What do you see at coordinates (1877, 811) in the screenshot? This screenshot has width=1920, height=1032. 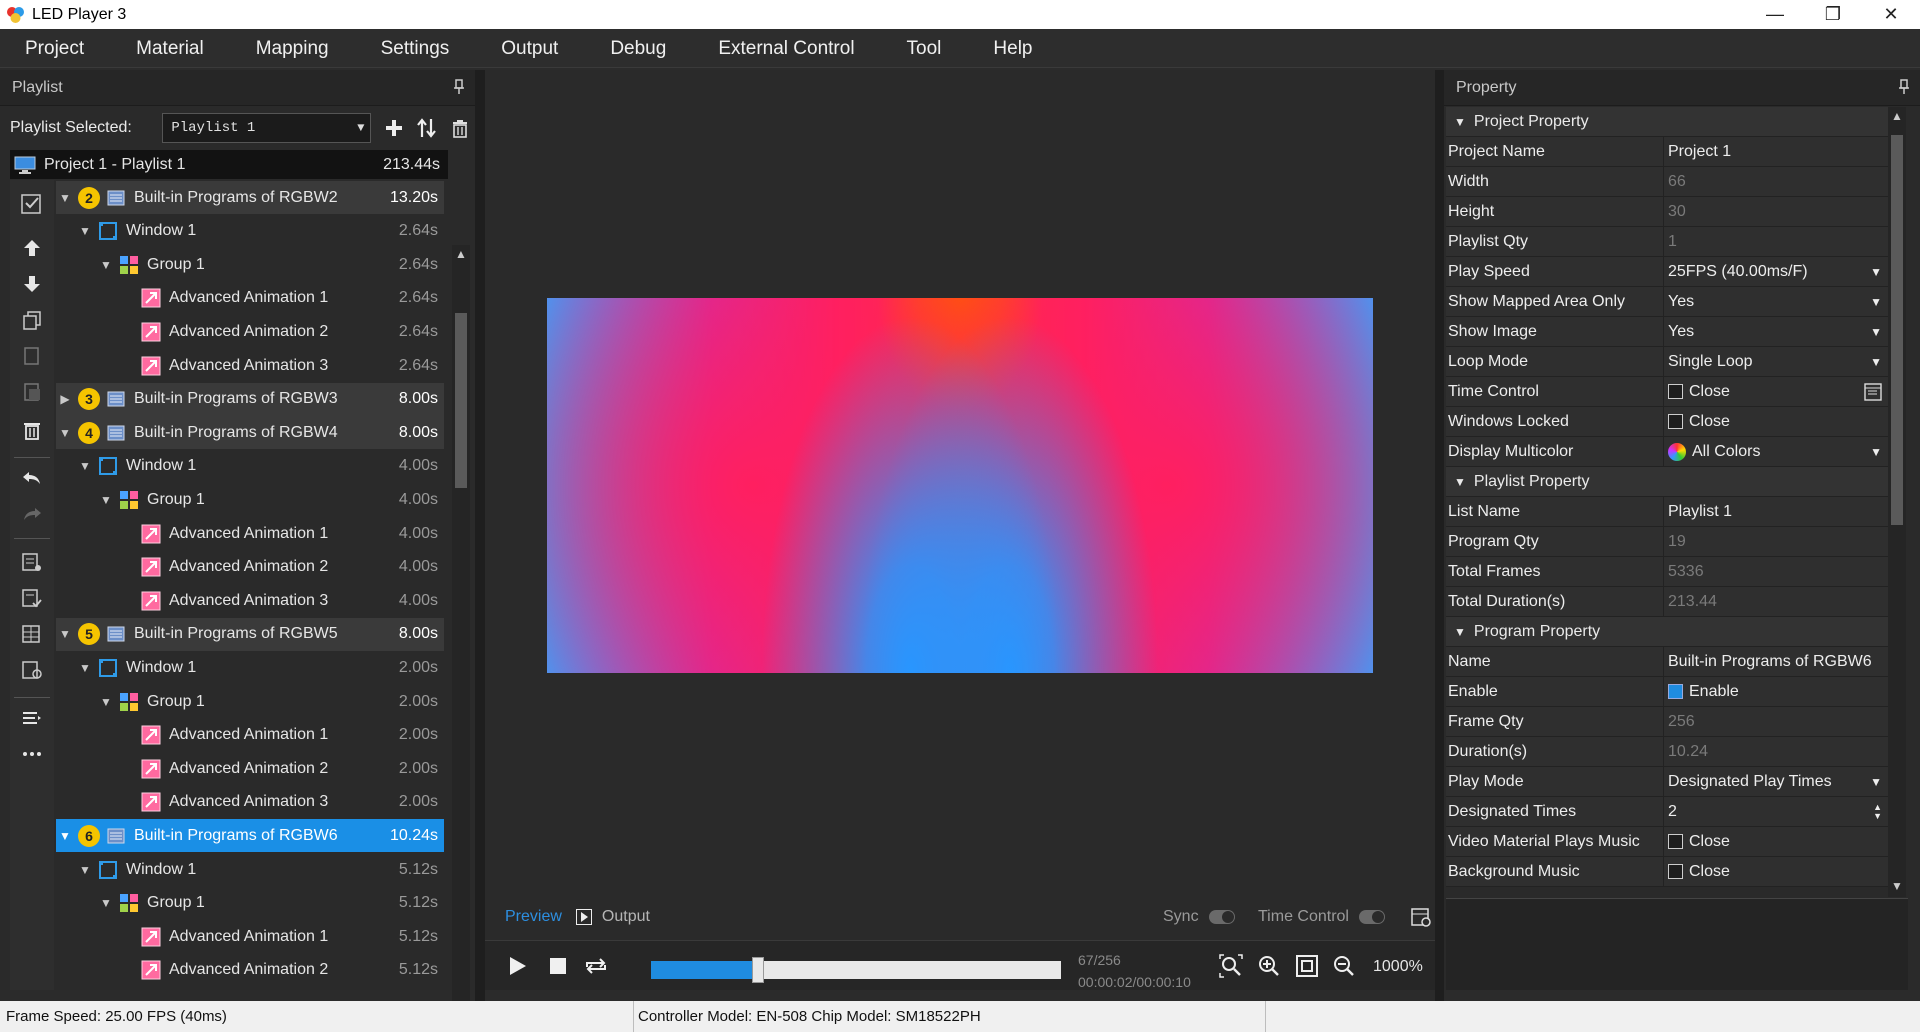 I see `spinner-arrows-icon: ▲ ▼` at bounding box center [1877, 811].